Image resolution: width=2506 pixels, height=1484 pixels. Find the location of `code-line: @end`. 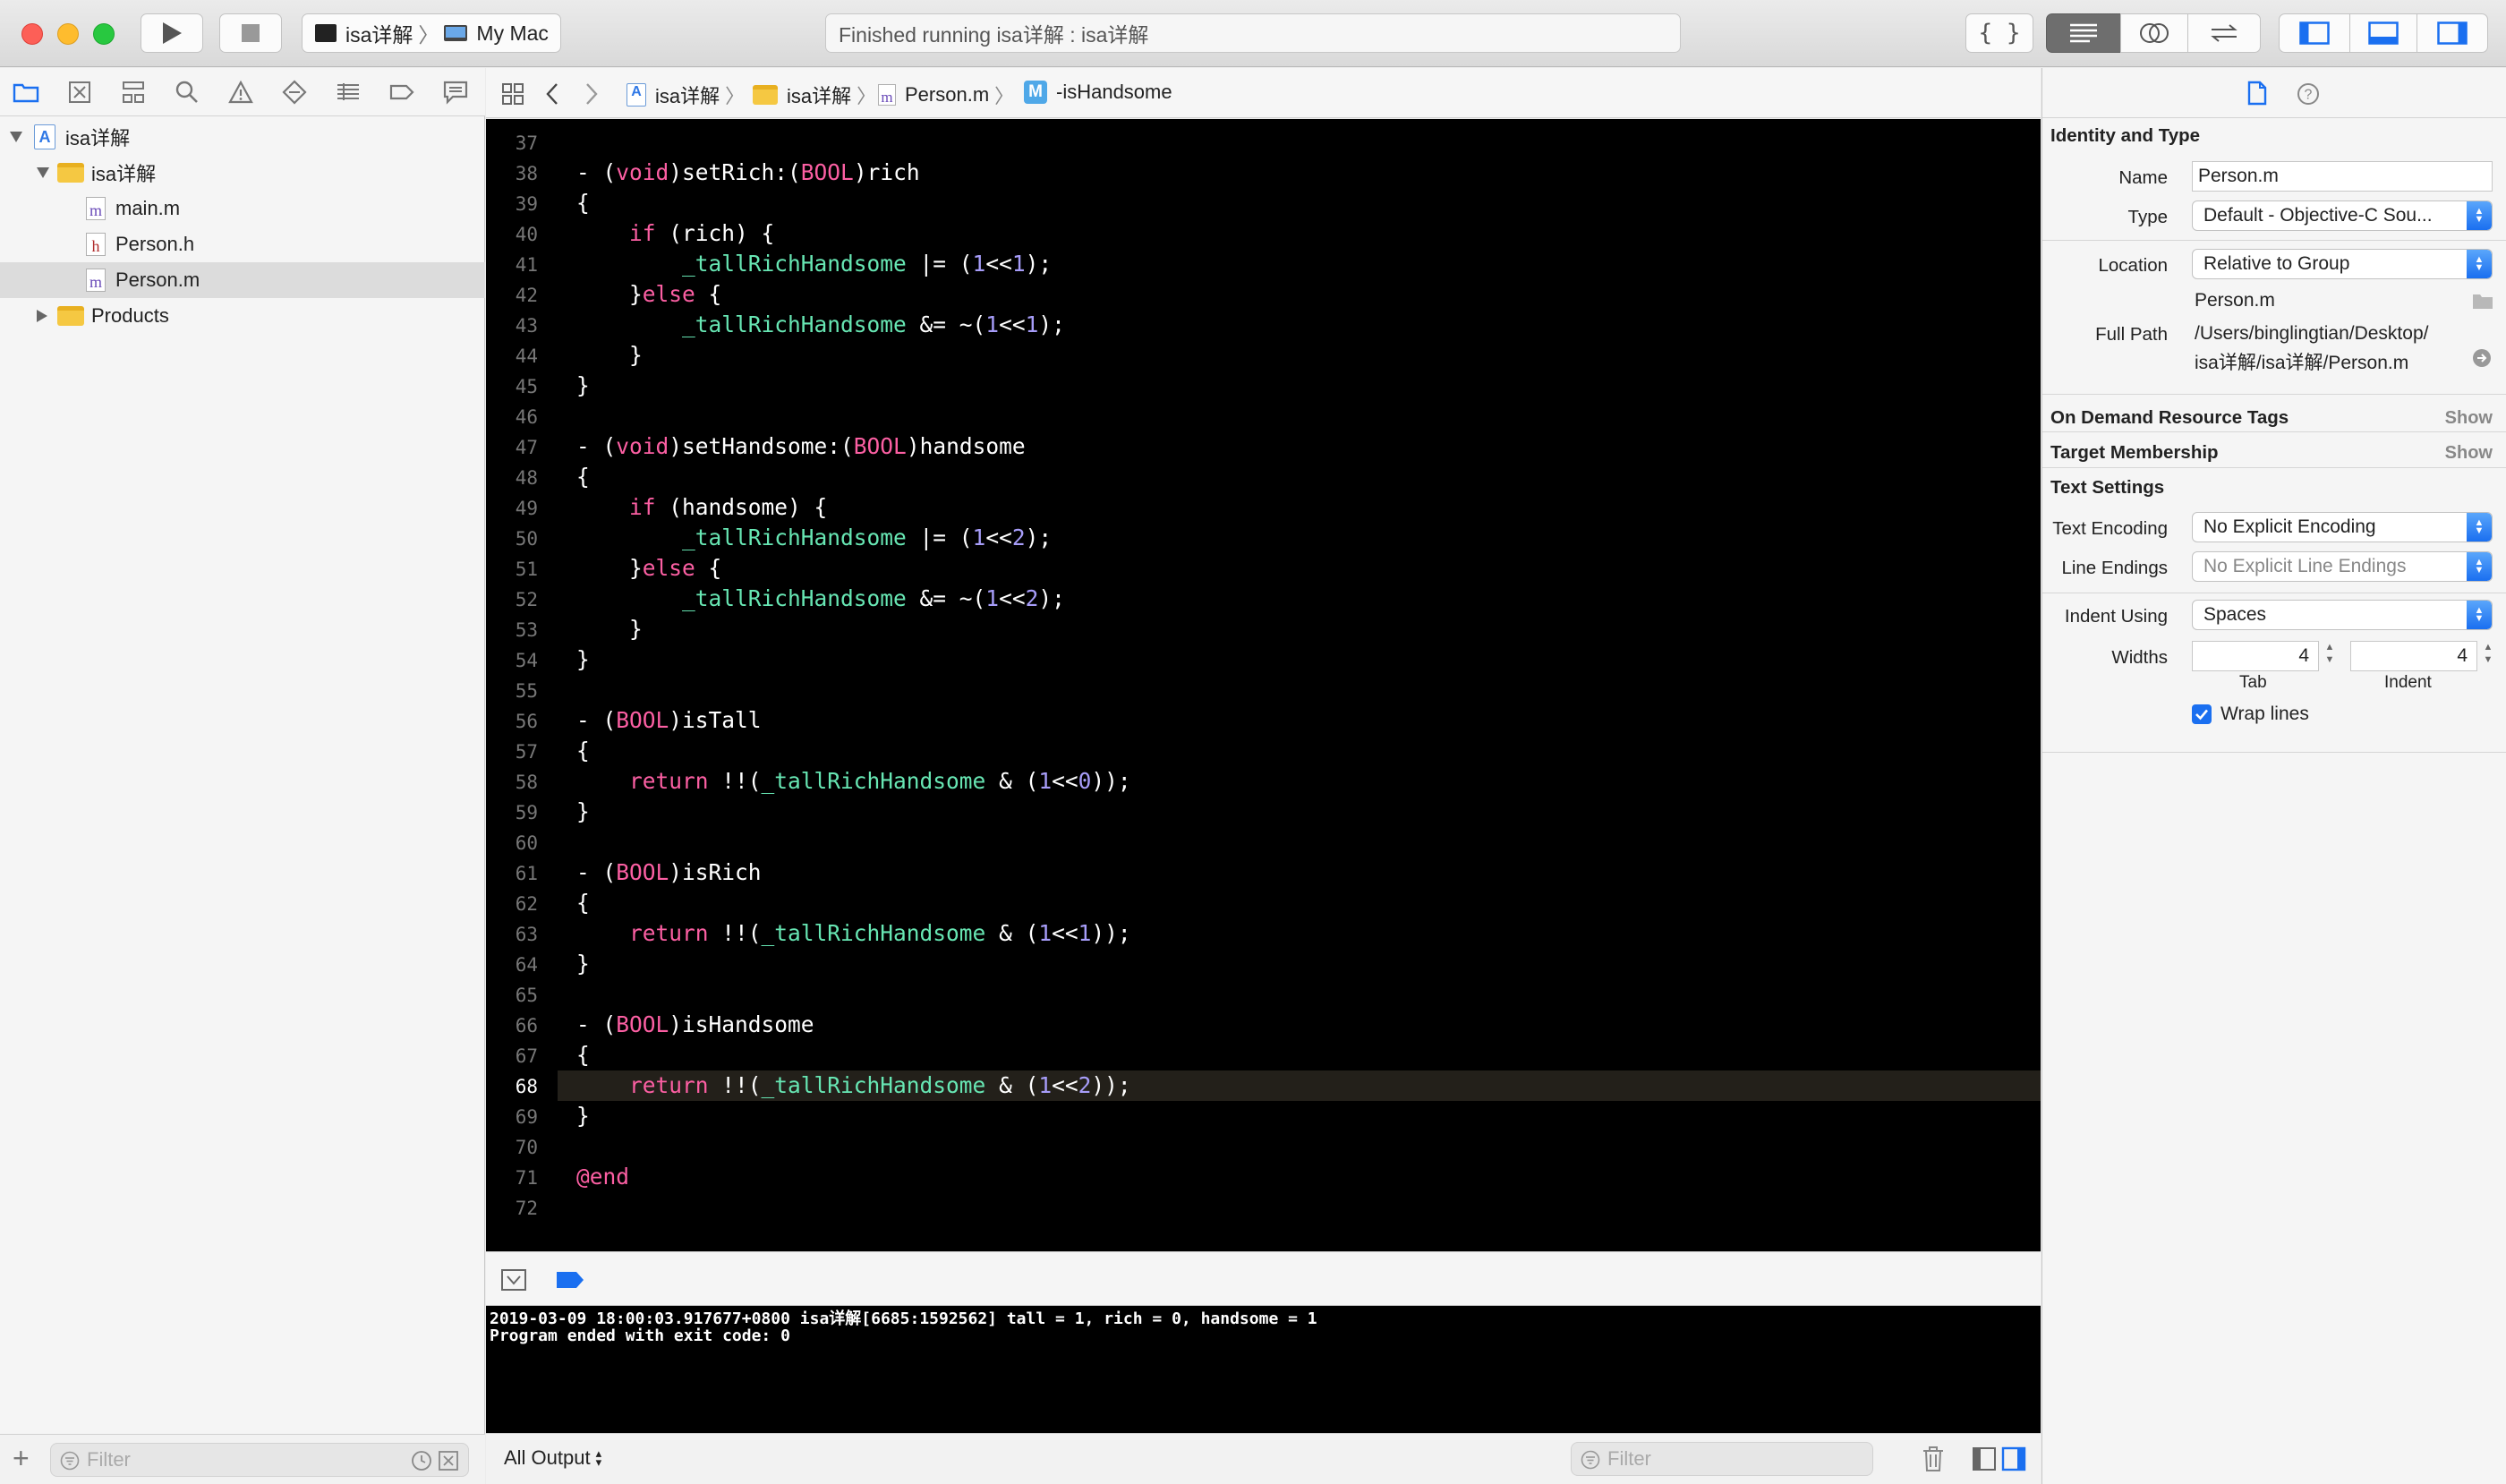

code-line: @end is located at coordinates (603, 1177).